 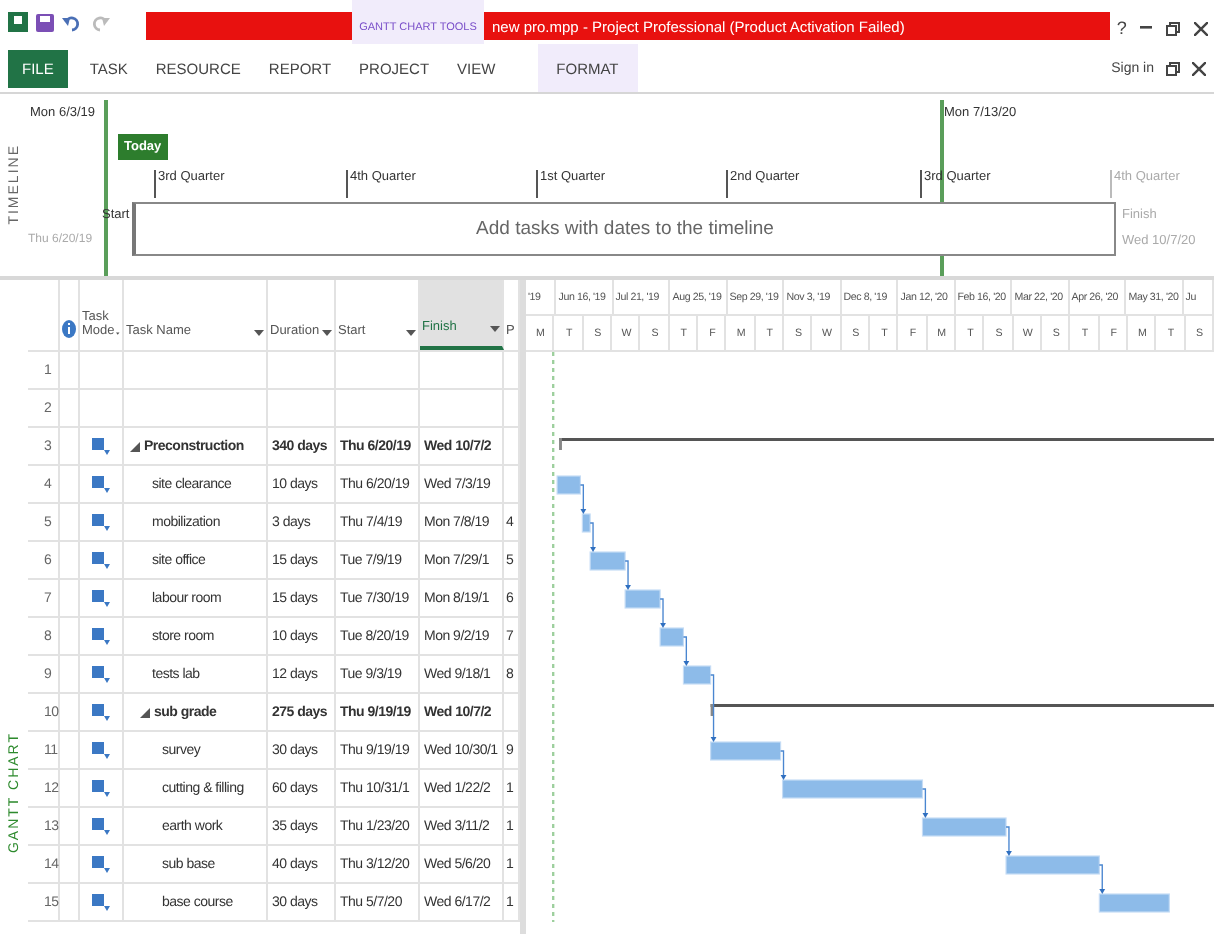 I want to click on minimize-icon, so click(x=1146, y=28).